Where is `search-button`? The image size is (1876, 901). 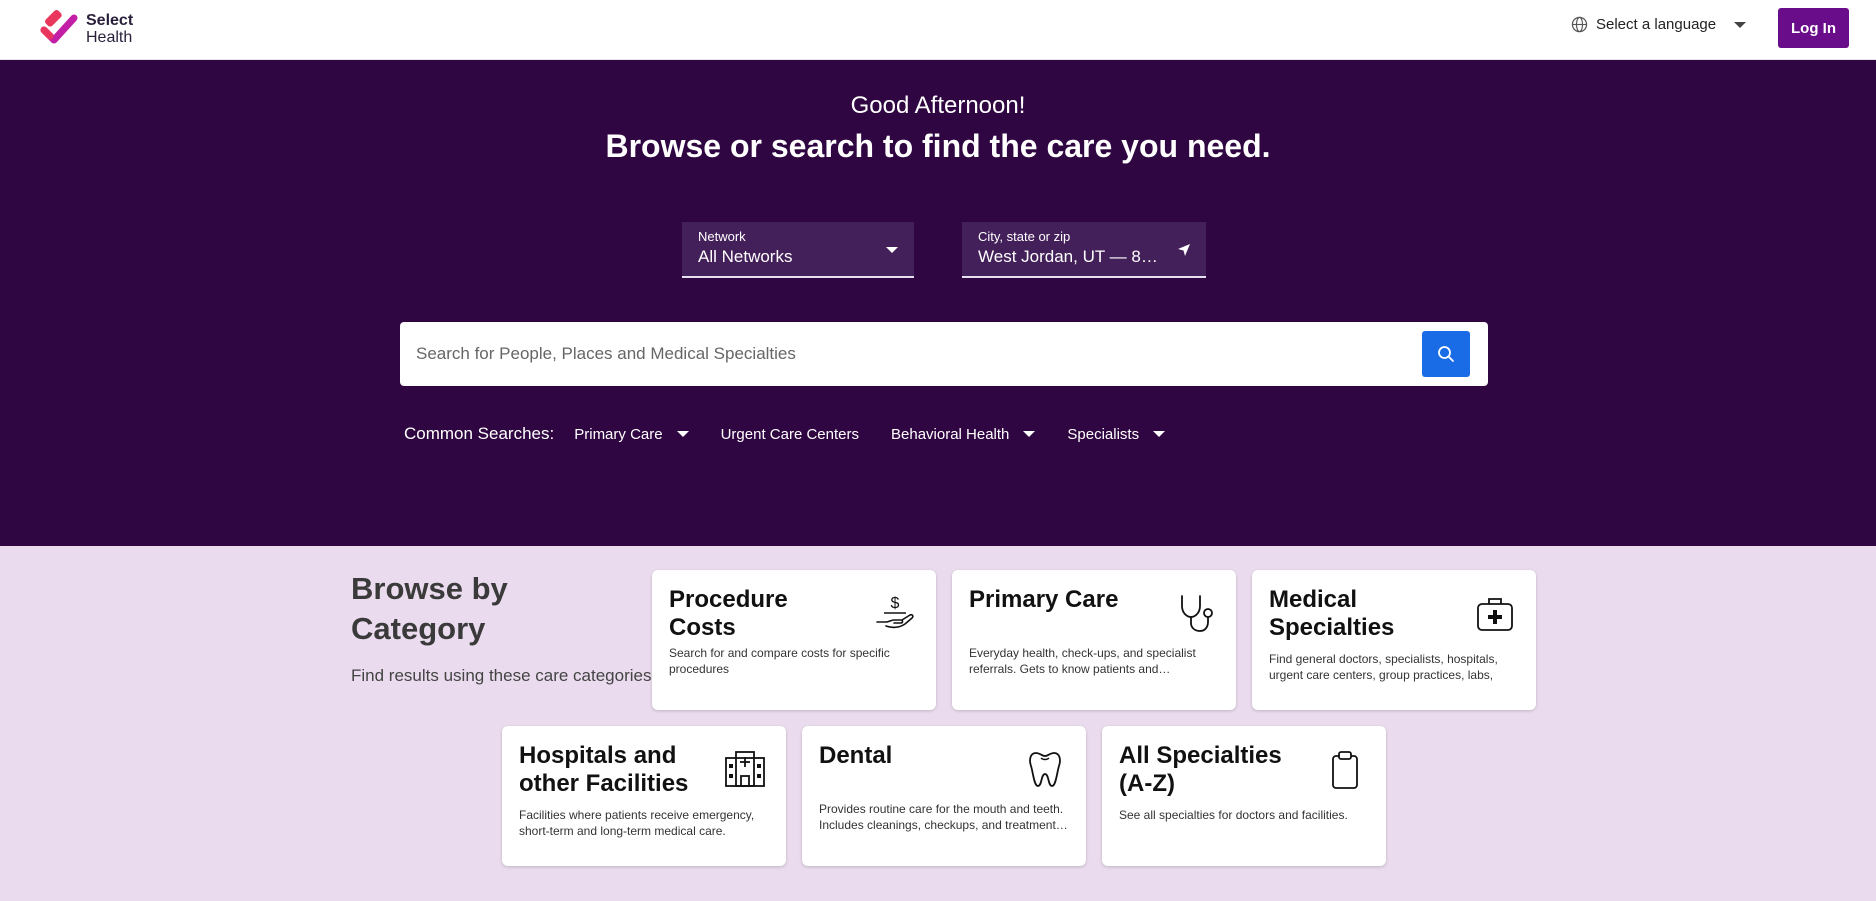 search-button is located at coordinates (1446, 354).